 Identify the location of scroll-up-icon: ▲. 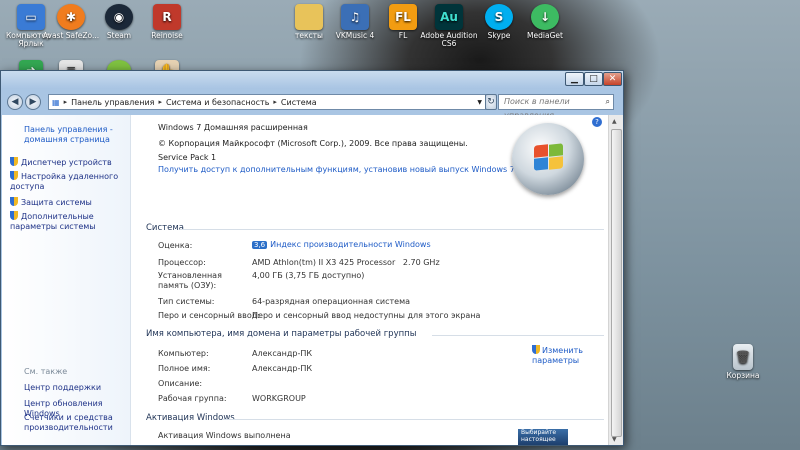
(614, 121).